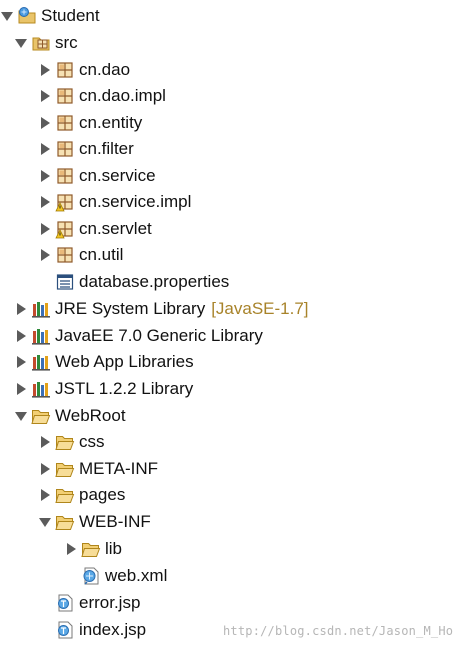  I want to click on tree-item-folder-css: css, so click(71, 442).